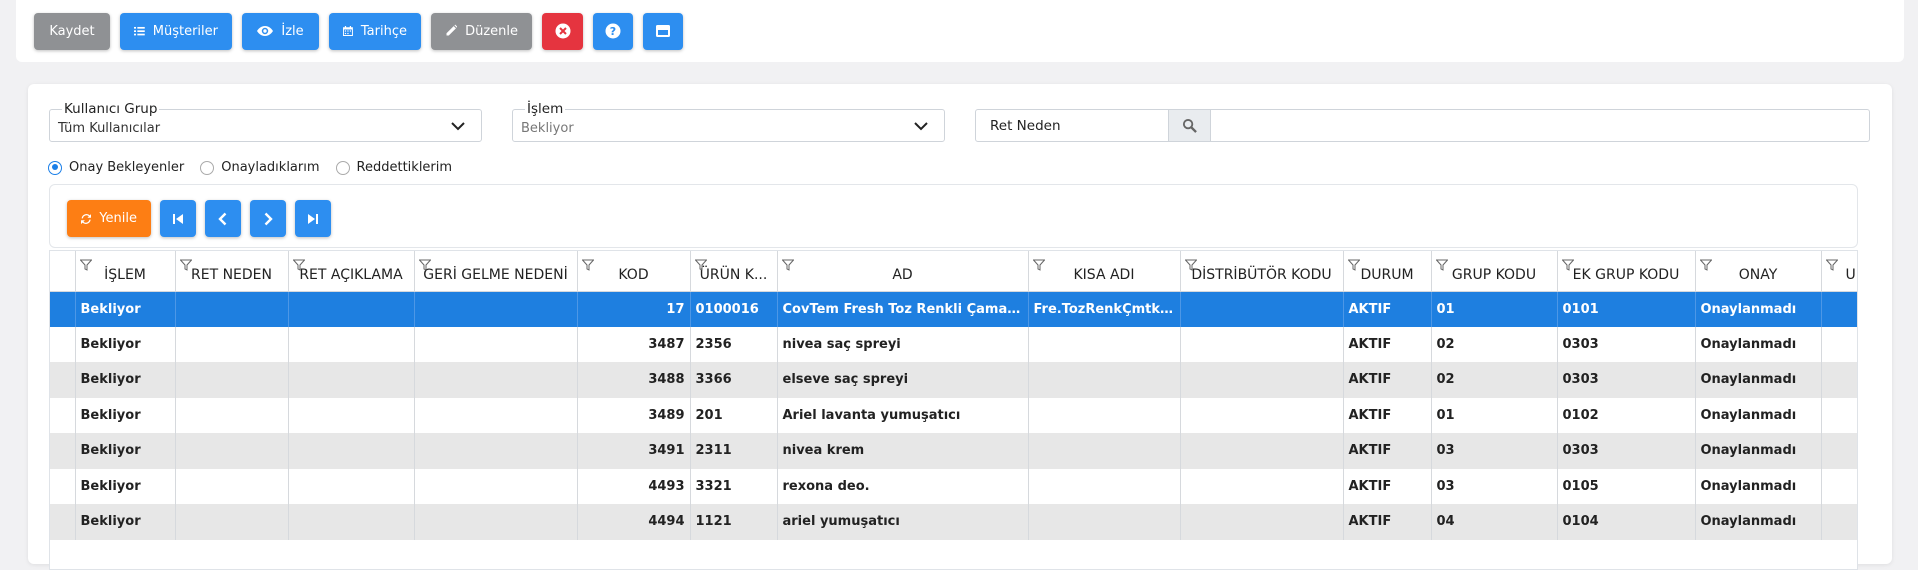 Image resolution: width=1918 pixels, height=570 pixels. Describe the element at coordinates (634, 486) in the screenshot. I see `table-cell: 4493` at that location.